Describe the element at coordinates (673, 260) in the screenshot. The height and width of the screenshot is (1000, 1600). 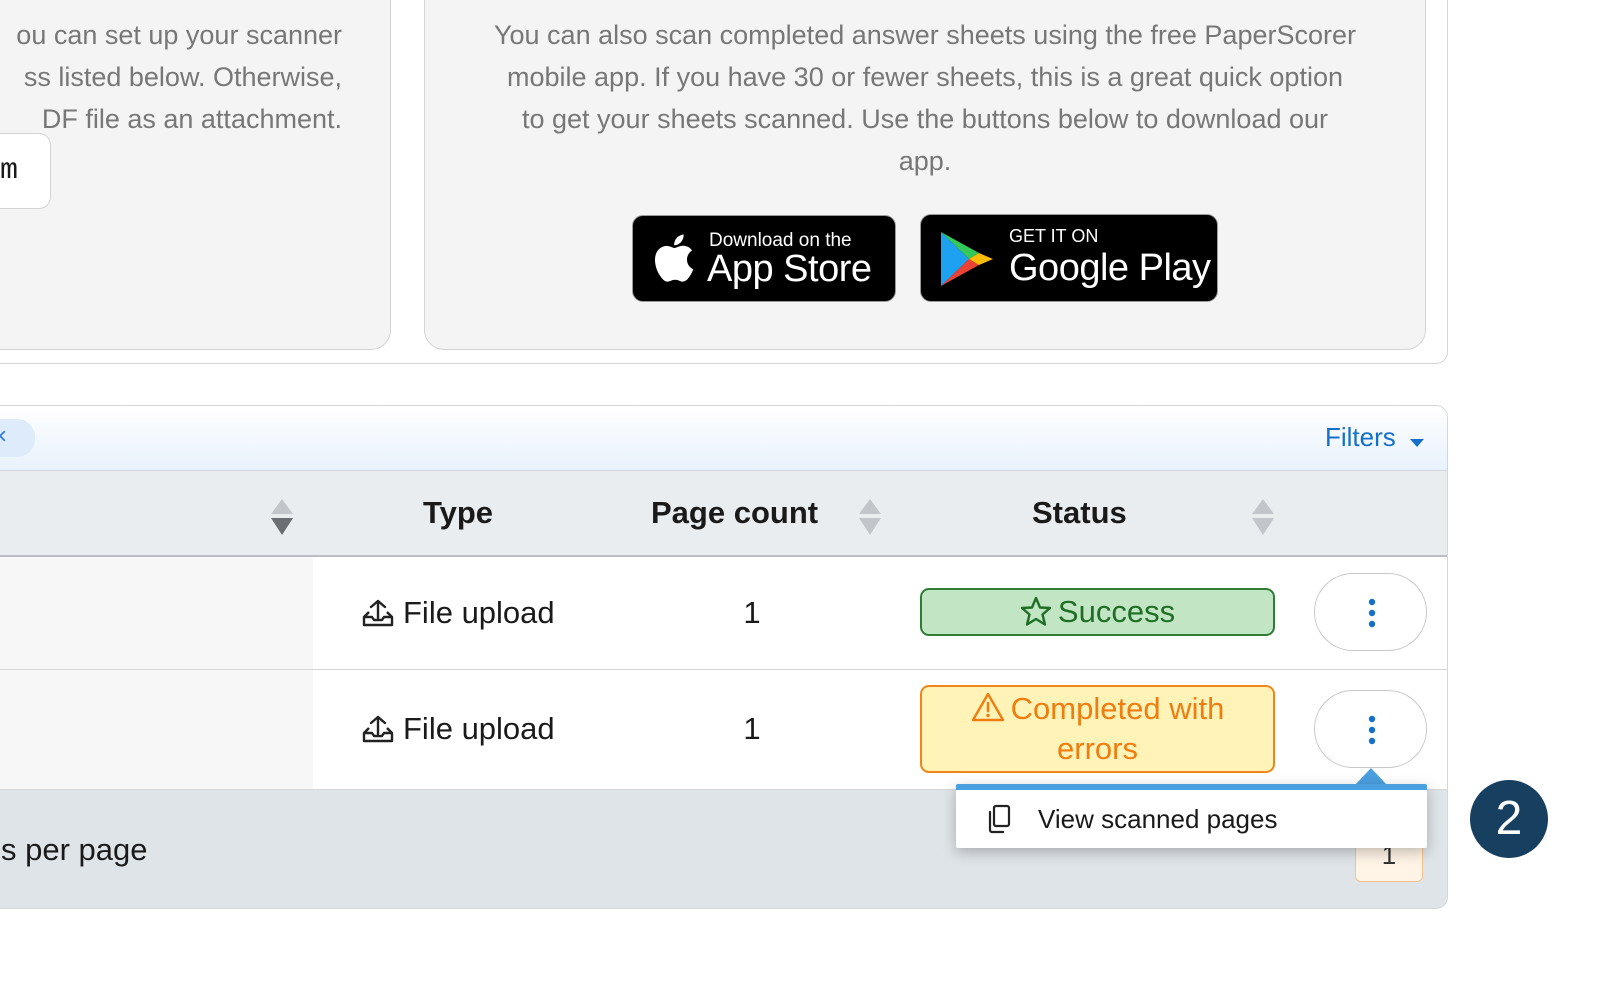
I see `apple-icon` at that location.